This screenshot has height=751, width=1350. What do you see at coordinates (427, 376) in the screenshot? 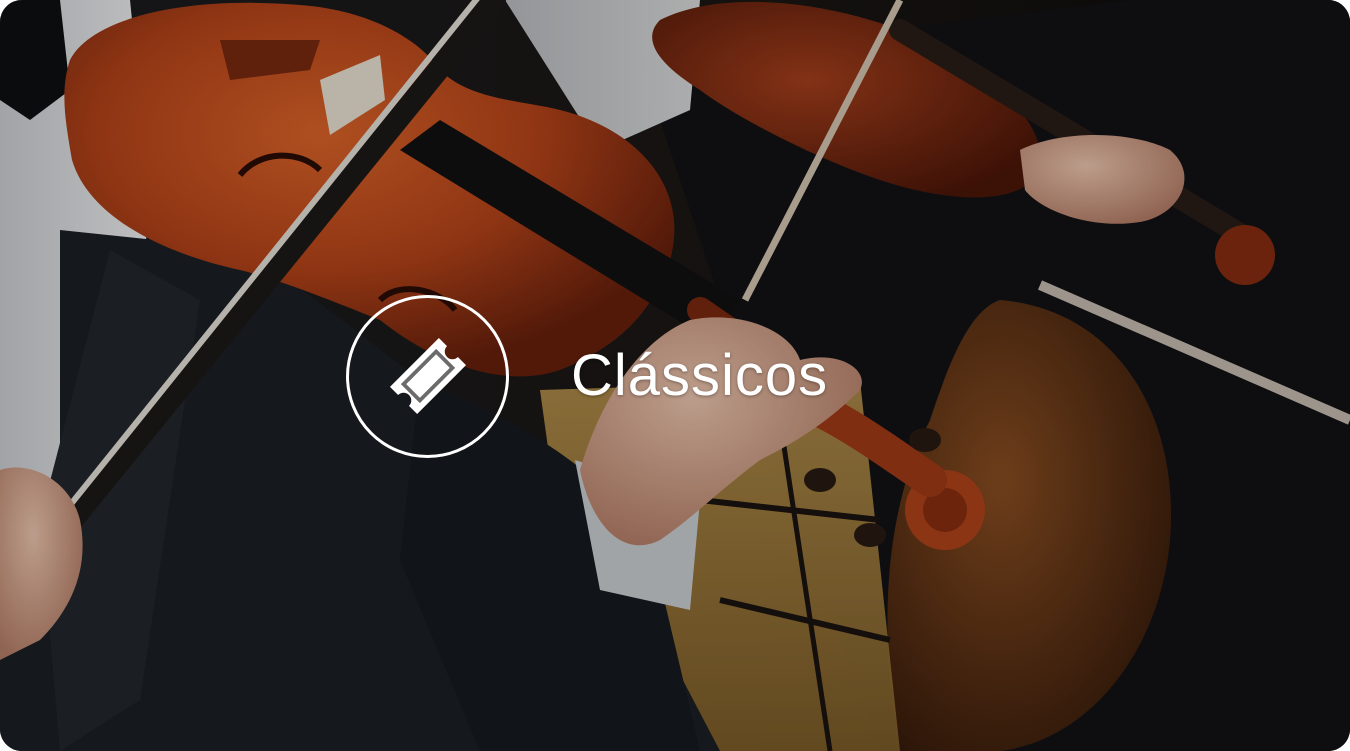
I see `ticket-icon` at bounding box center [427, 376].